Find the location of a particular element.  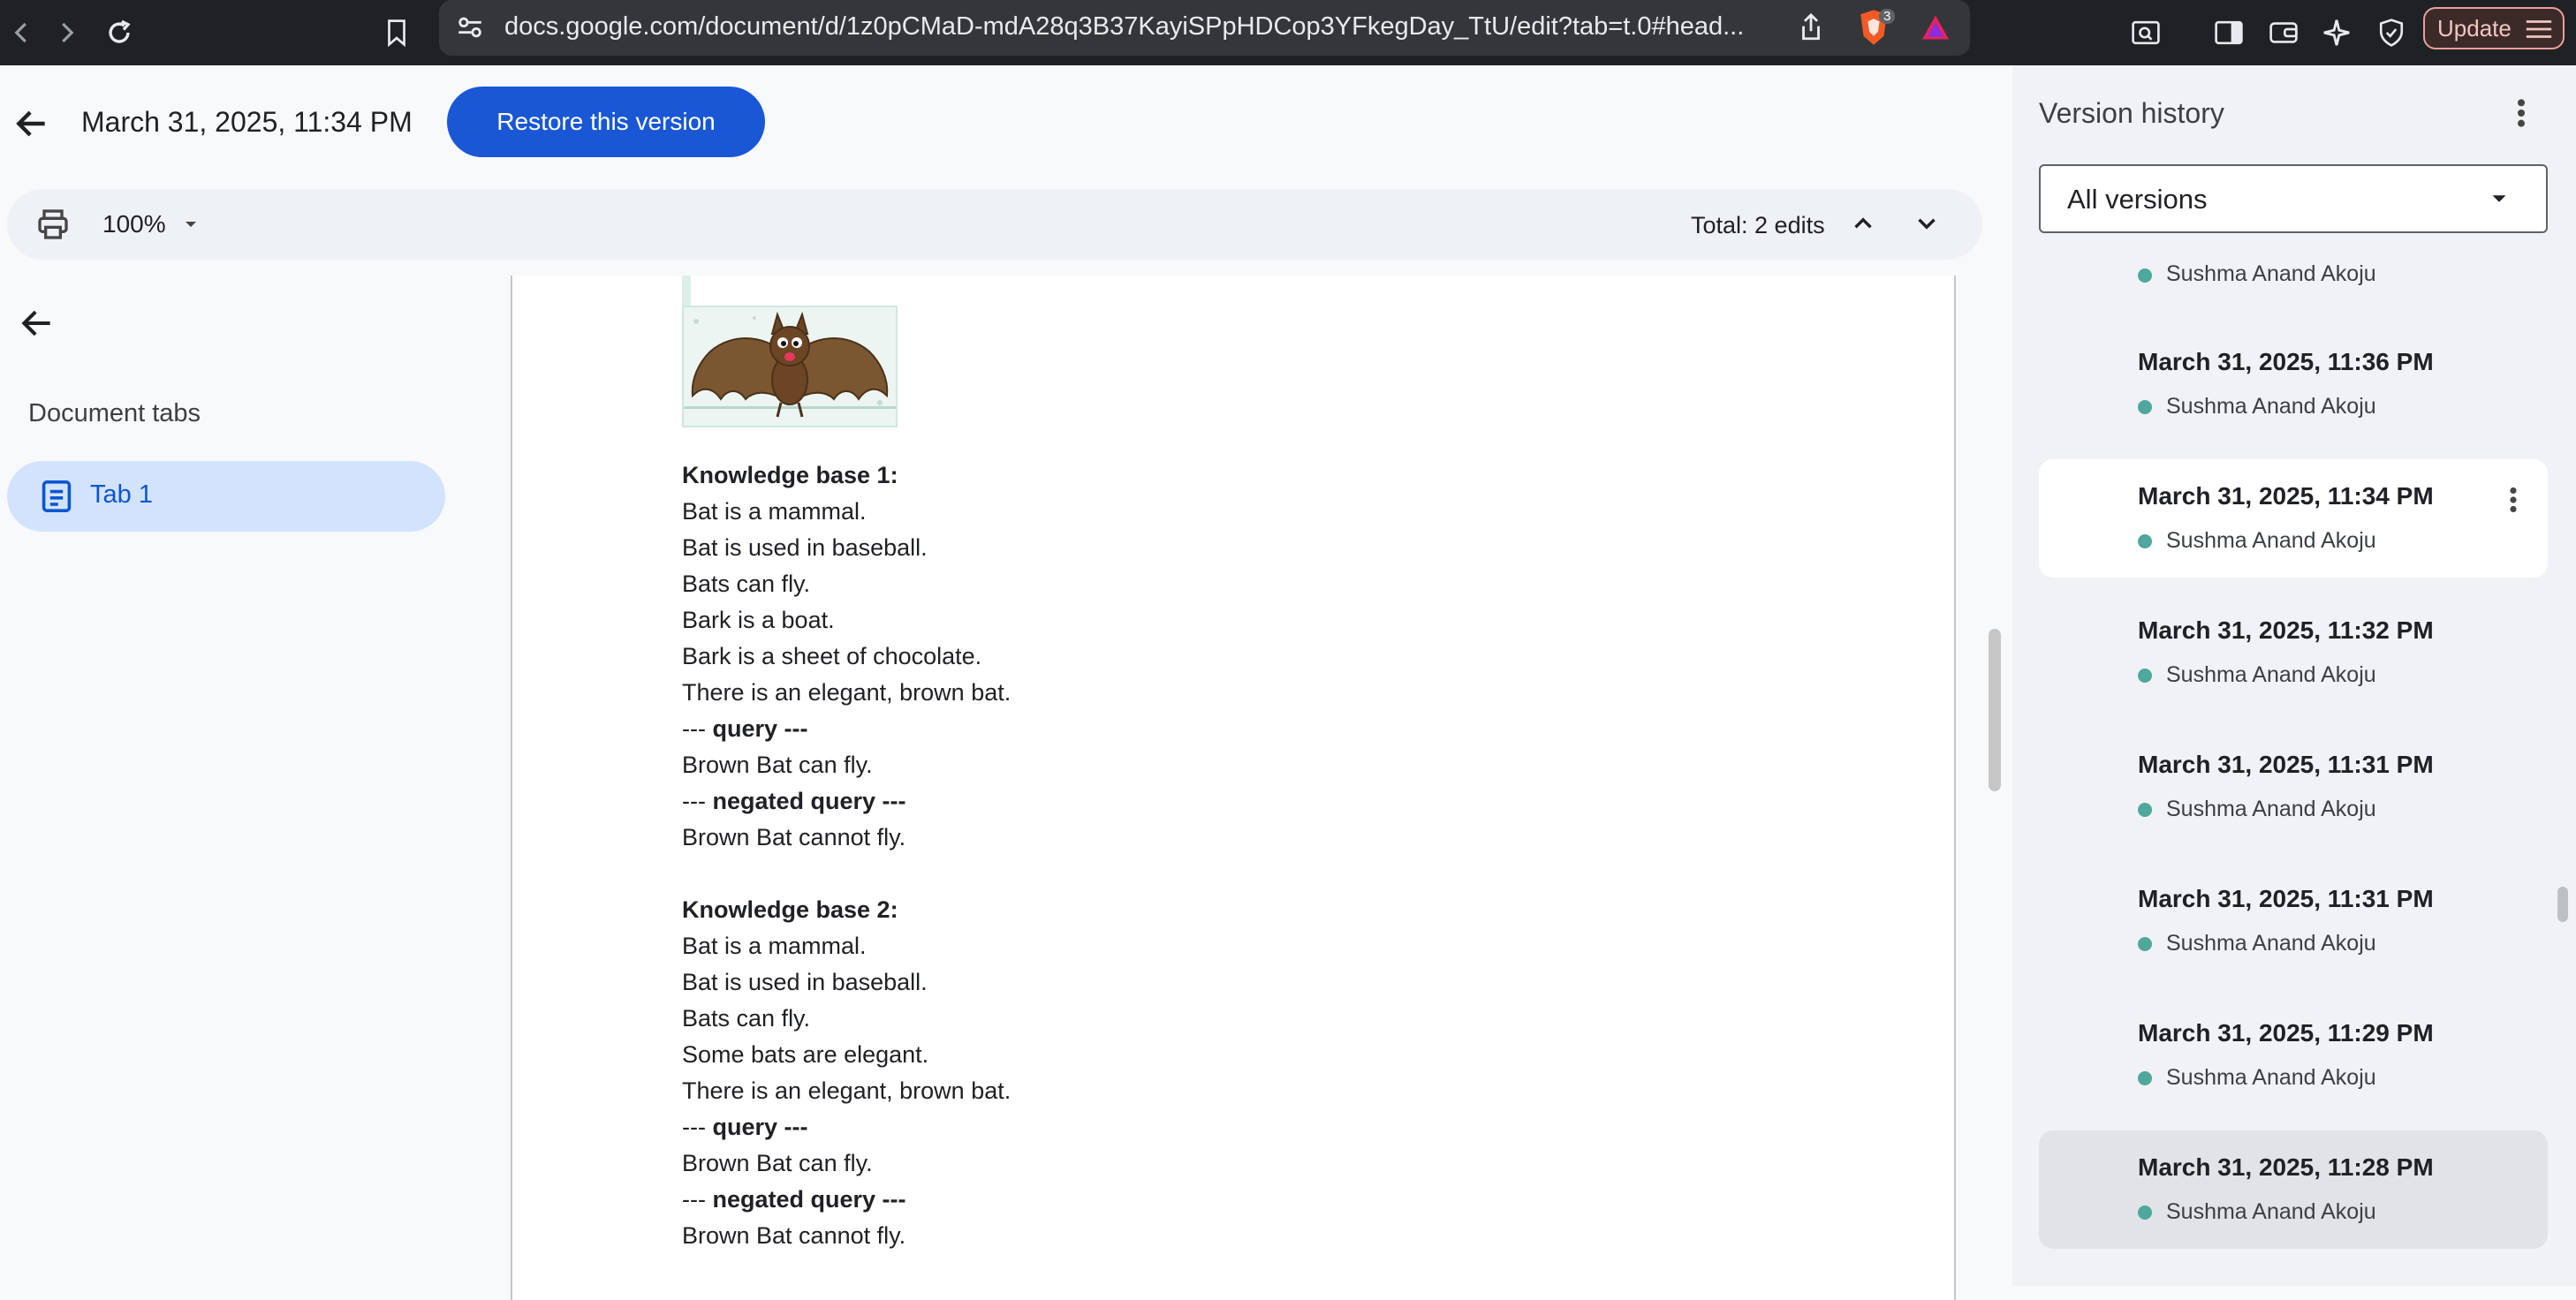

previous-edit-icon is located at coordinates (1863, 223).